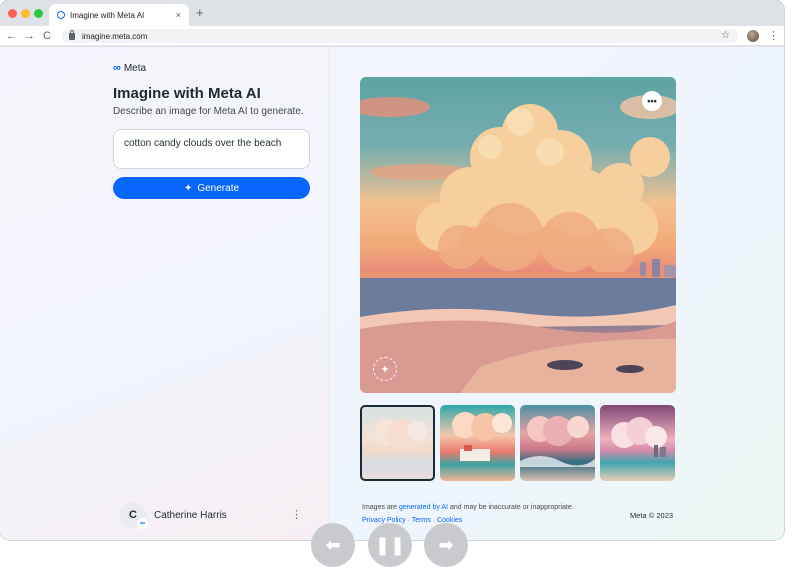  What do you see at coordinates (72, 34) in the screenshot?
I see `lock-icon` at bounding box center [72, 34].